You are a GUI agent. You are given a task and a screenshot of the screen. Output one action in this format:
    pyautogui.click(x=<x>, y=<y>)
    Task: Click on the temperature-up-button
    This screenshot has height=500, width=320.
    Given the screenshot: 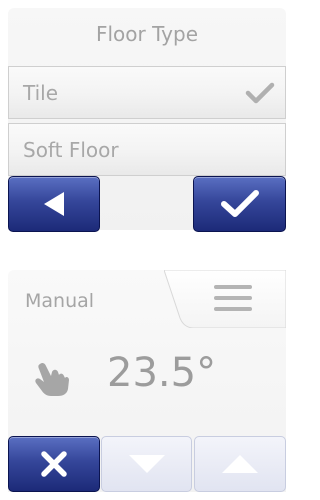 What is the action you would take?
    pyautogui.click(x=240, y=464)
    